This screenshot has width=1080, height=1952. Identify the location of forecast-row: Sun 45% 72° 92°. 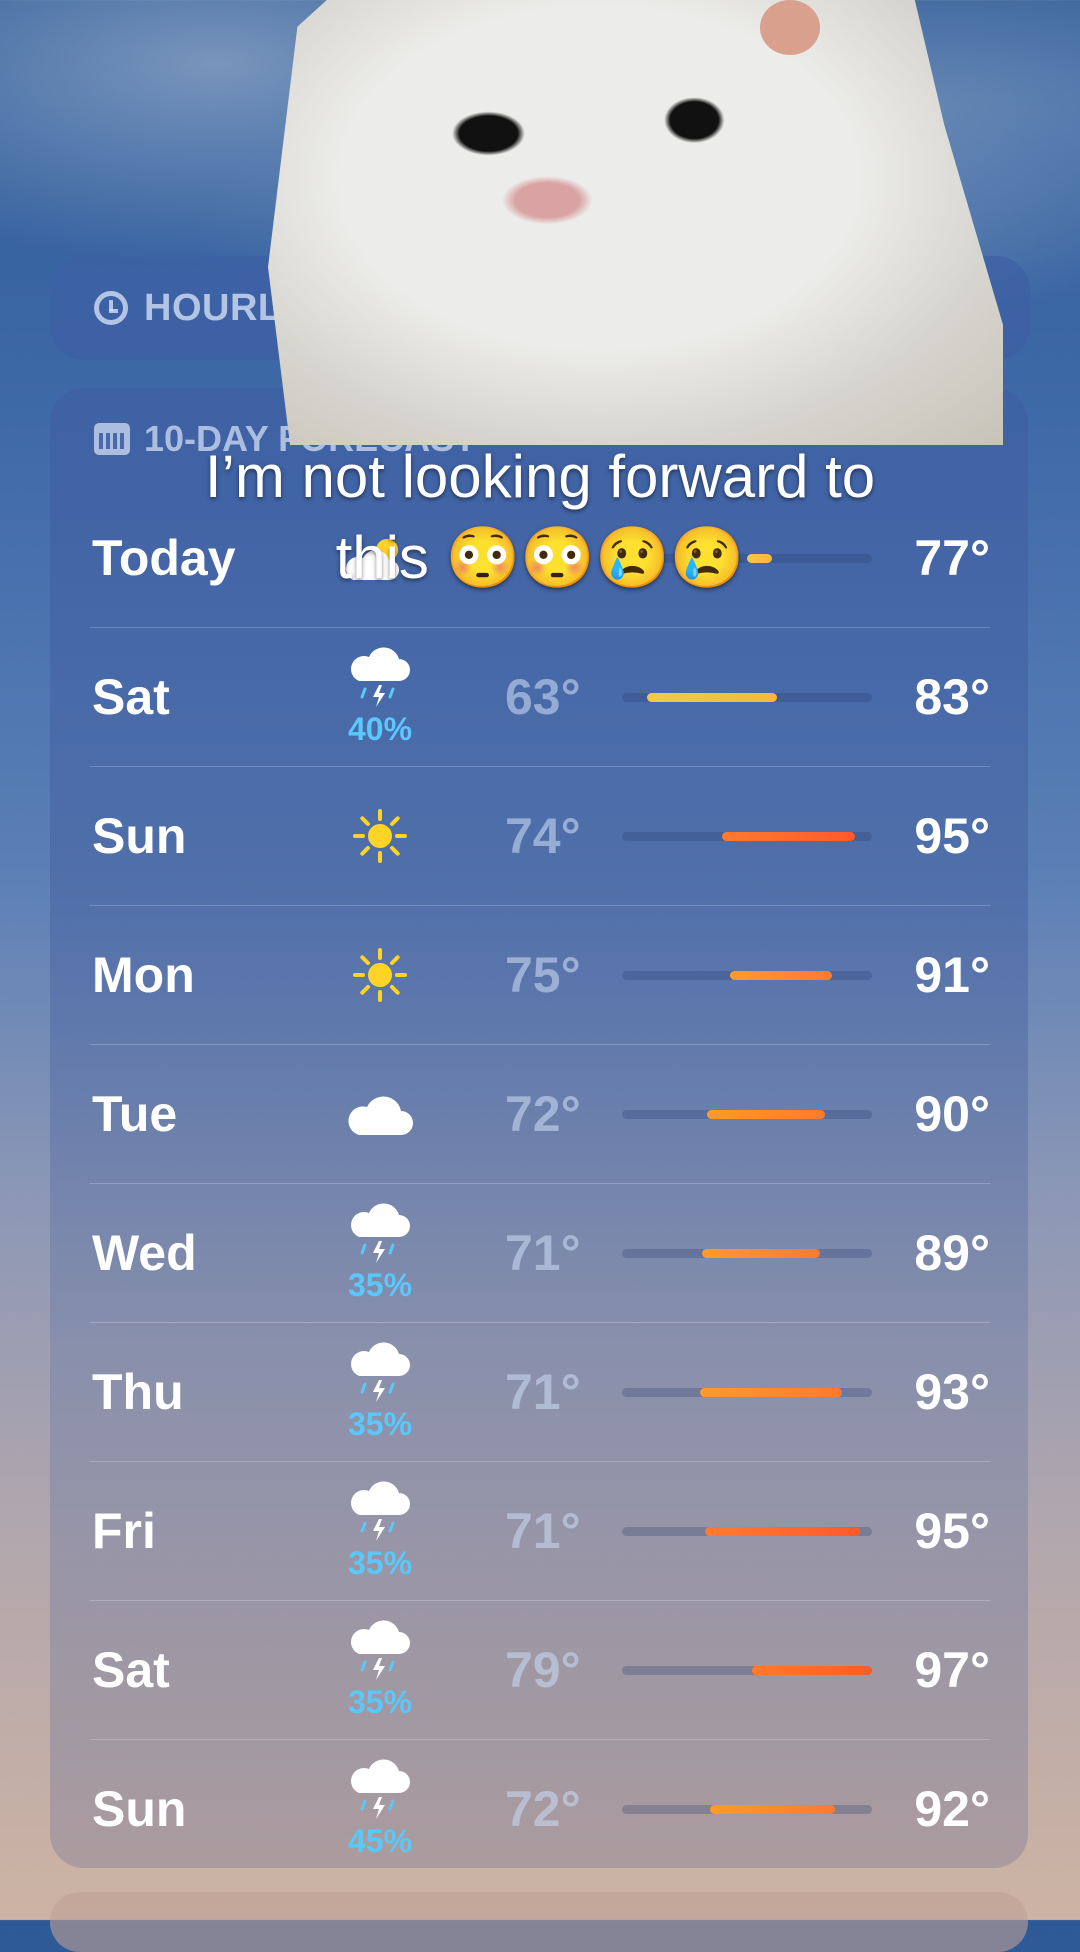
(540, 1808).